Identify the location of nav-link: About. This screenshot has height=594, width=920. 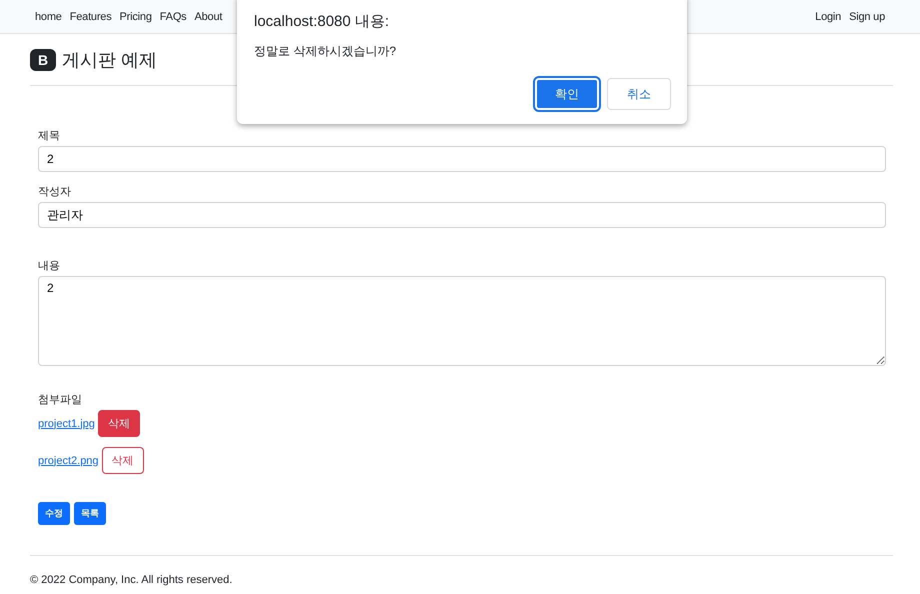
(208, 16).